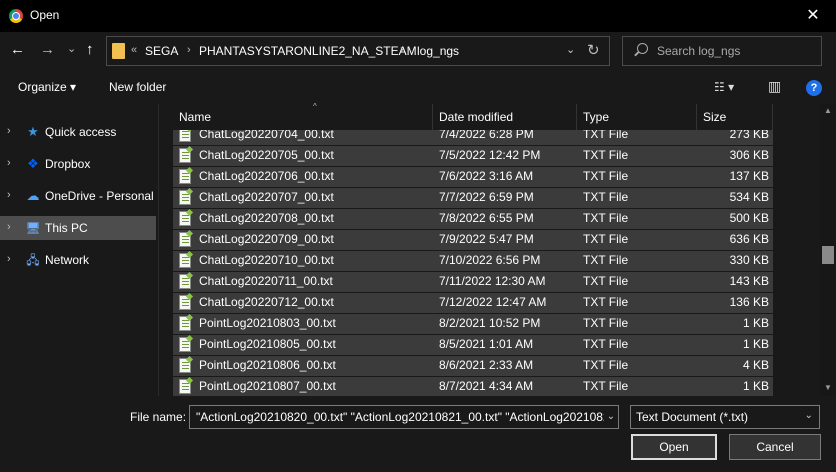 The image size is (836, 472). Describe the element at coordinates (158, 417) in the screenshot. I see `file-name-label: File name:` at that location.